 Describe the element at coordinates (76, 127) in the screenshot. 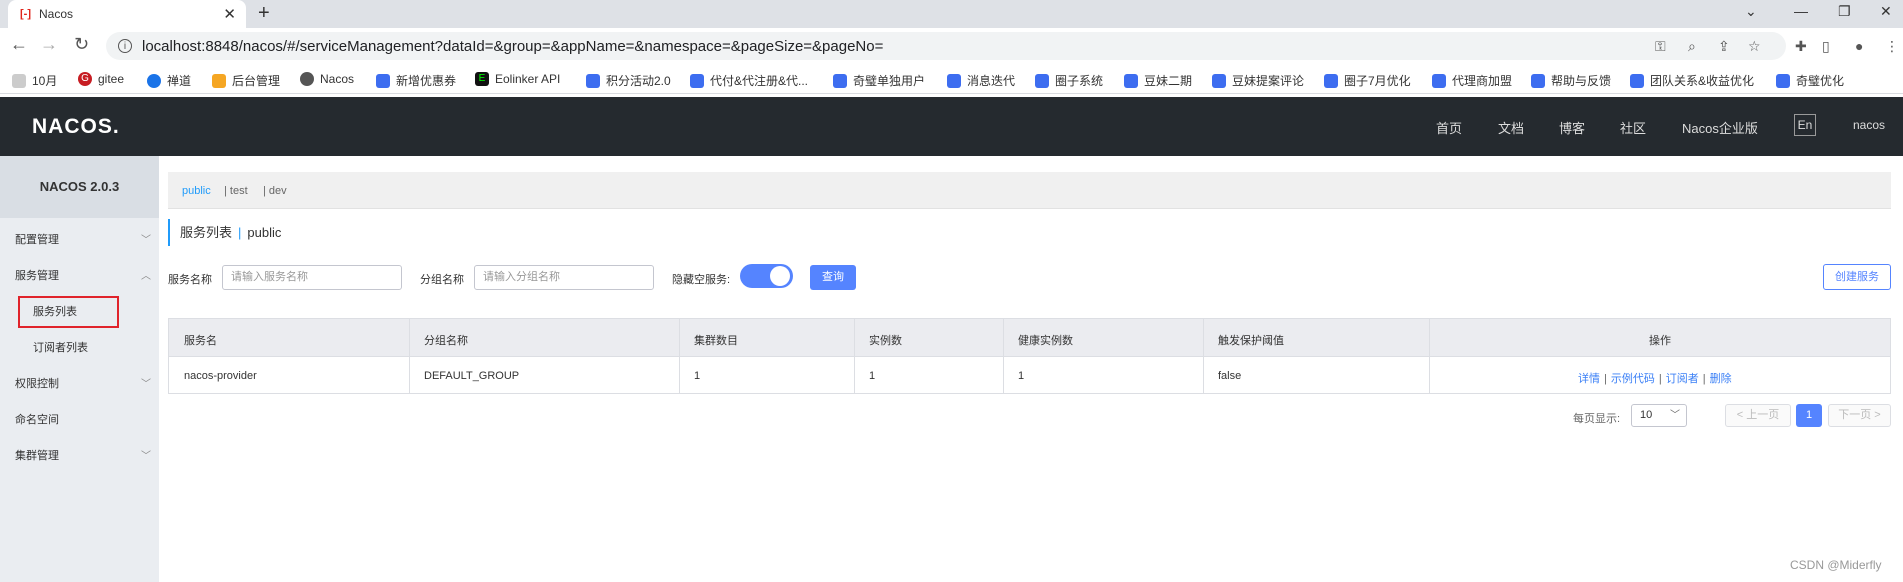

I see `nacos-logo: NACOS.` at that location.